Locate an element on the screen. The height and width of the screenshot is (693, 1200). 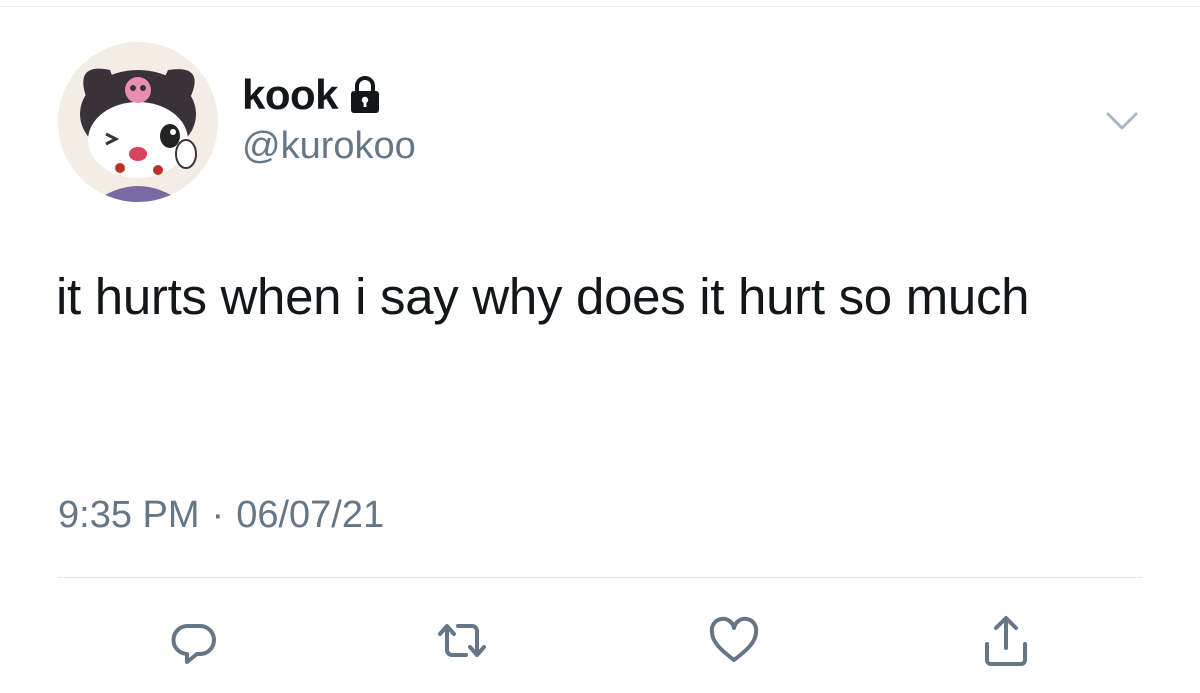
like-button is located at coordinates (734, 641).